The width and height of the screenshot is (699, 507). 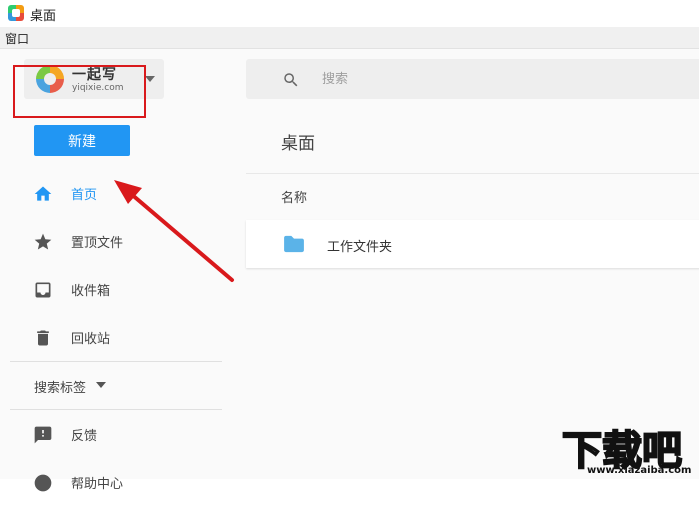 What do you see at coordinates (294, 196) in the screenshot?
I see `column-header-name: 名称` at bounding box center [294, 196].